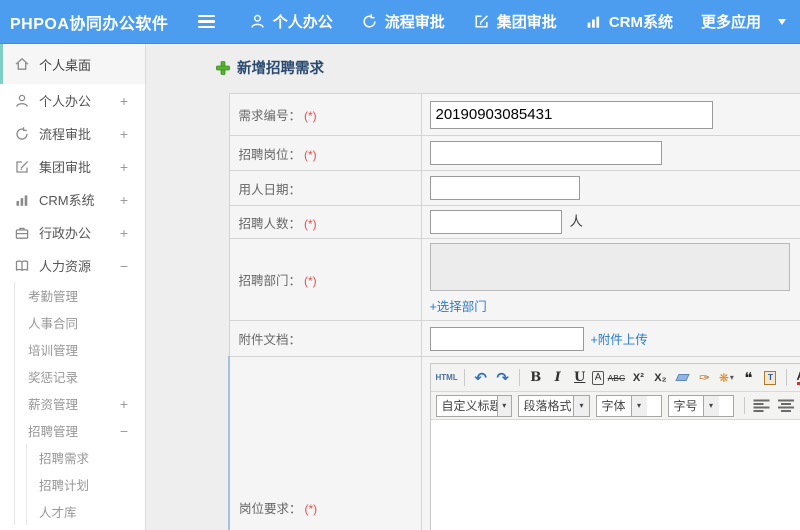  Describe the element at coordinates (65, 65) in the screenshot. I see `sidebar-item-label: 个人桌面` at that location.